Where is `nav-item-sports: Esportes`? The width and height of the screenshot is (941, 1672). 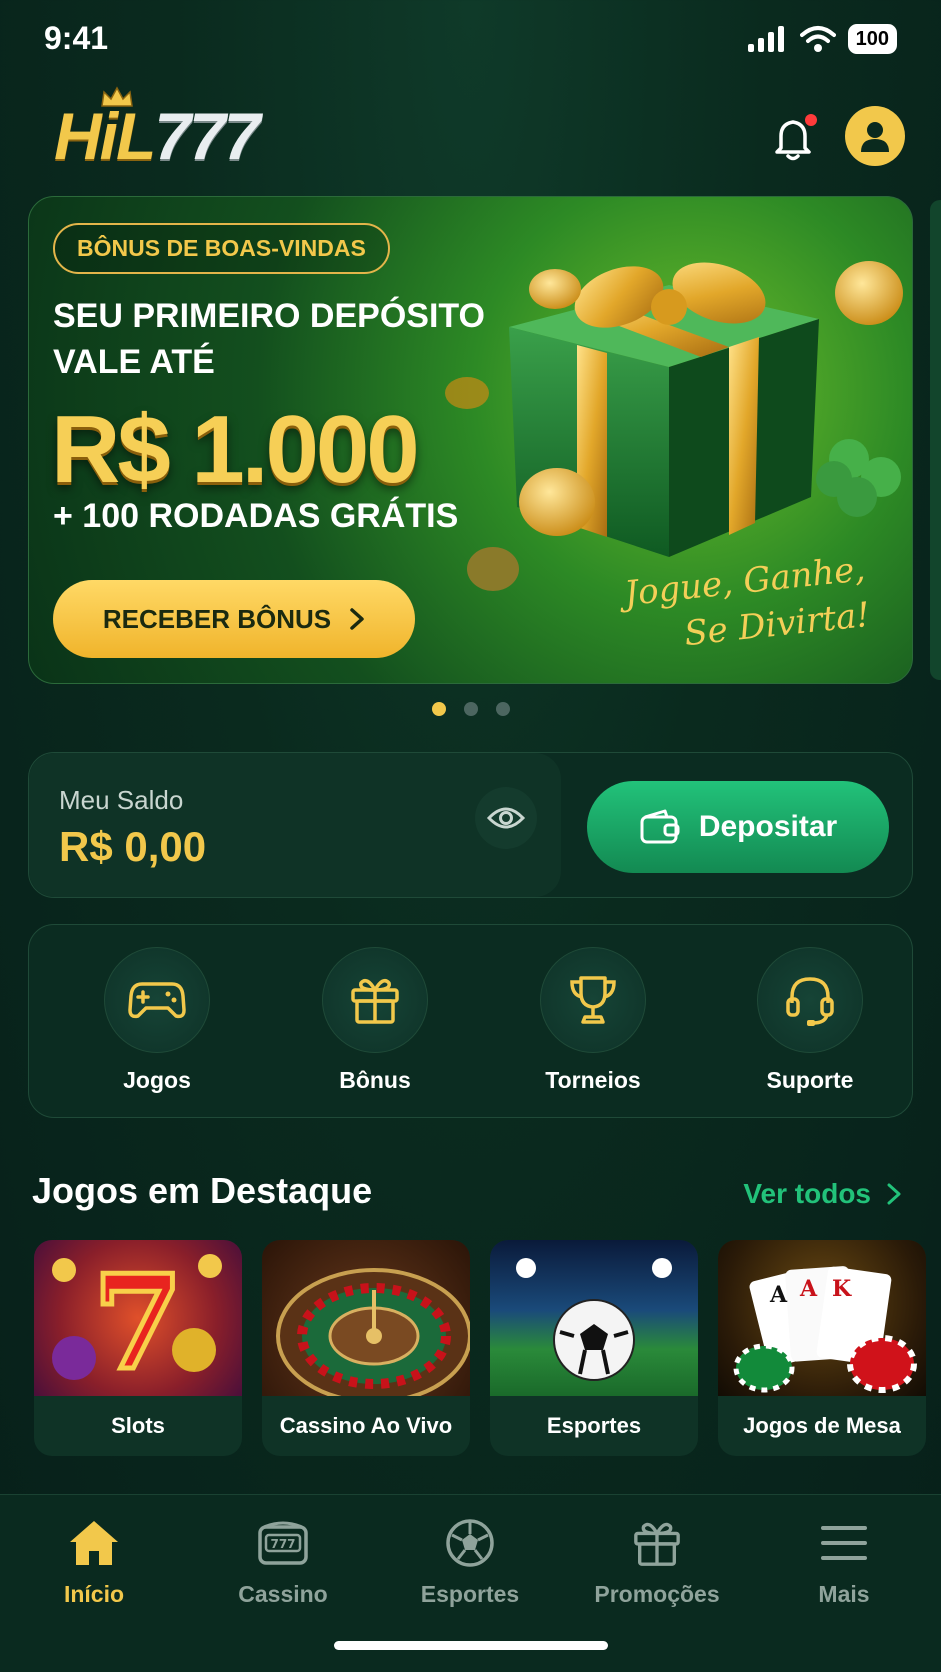
nav-item-sports: Esportes is located at coordinates (470, 1560).